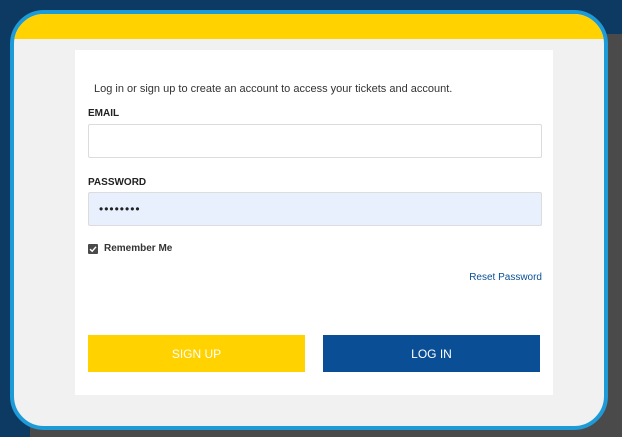  Describe the element at coordinates (431, 353) in the screenshot. I see `log-in-button: LOG IN` at that location.